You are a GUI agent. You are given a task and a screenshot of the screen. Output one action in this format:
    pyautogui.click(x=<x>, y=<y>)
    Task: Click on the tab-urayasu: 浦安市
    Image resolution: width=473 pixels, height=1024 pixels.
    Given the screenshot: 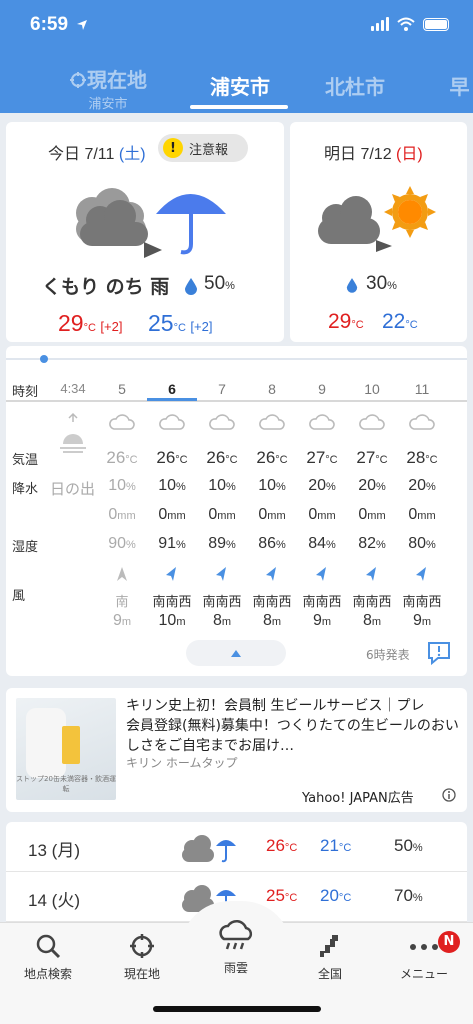 What is the action you would take?
    pyautogui.click(x=240, y=85)
    